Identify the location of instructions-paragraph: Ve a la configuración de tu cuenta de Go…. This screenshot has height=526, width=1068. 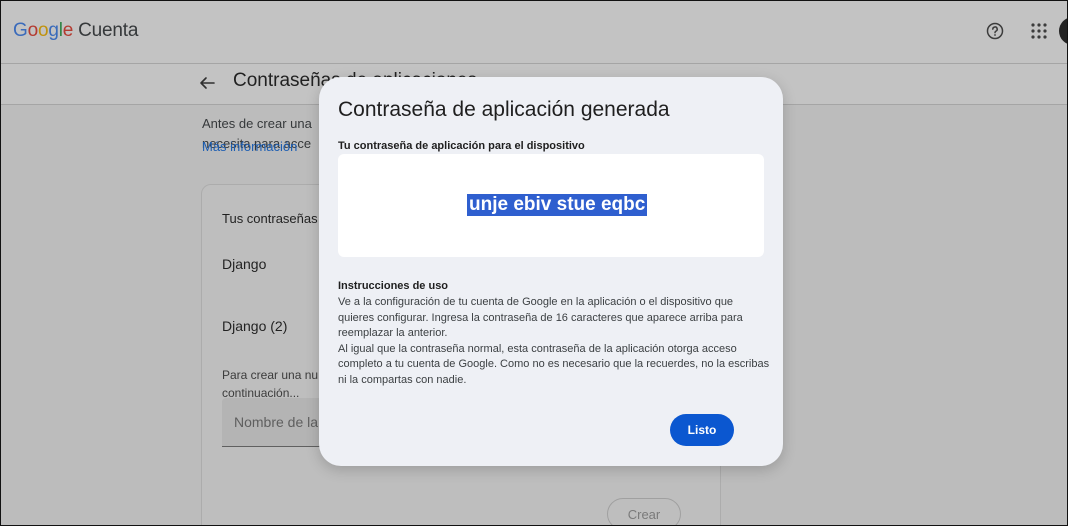
(540, 317).